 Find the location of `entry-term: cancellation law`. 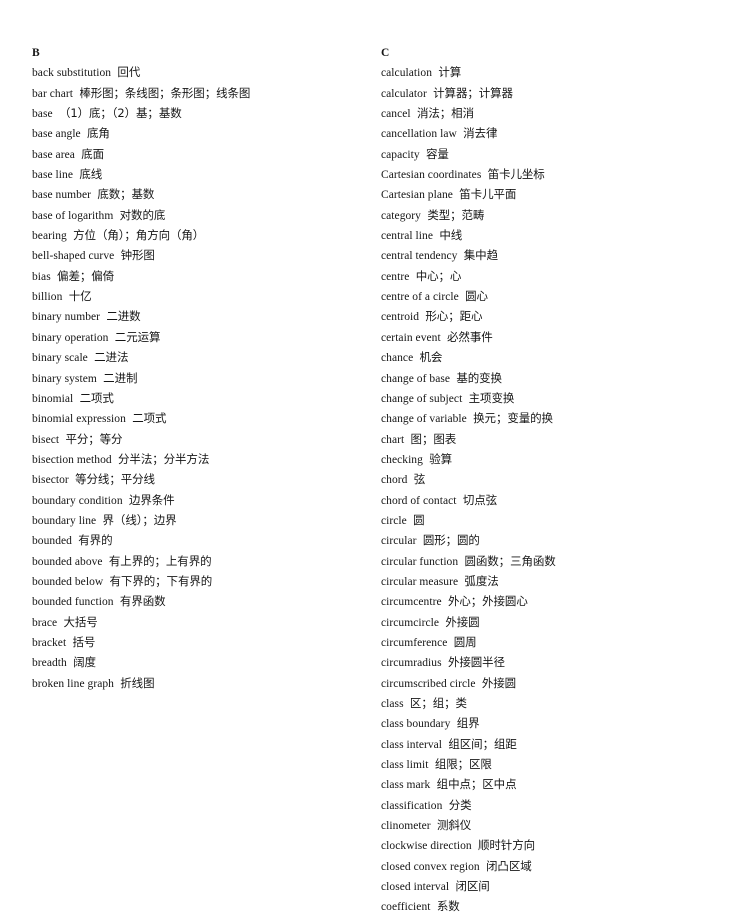

entry-term: cancellation law is located at coordinates (419, 134).